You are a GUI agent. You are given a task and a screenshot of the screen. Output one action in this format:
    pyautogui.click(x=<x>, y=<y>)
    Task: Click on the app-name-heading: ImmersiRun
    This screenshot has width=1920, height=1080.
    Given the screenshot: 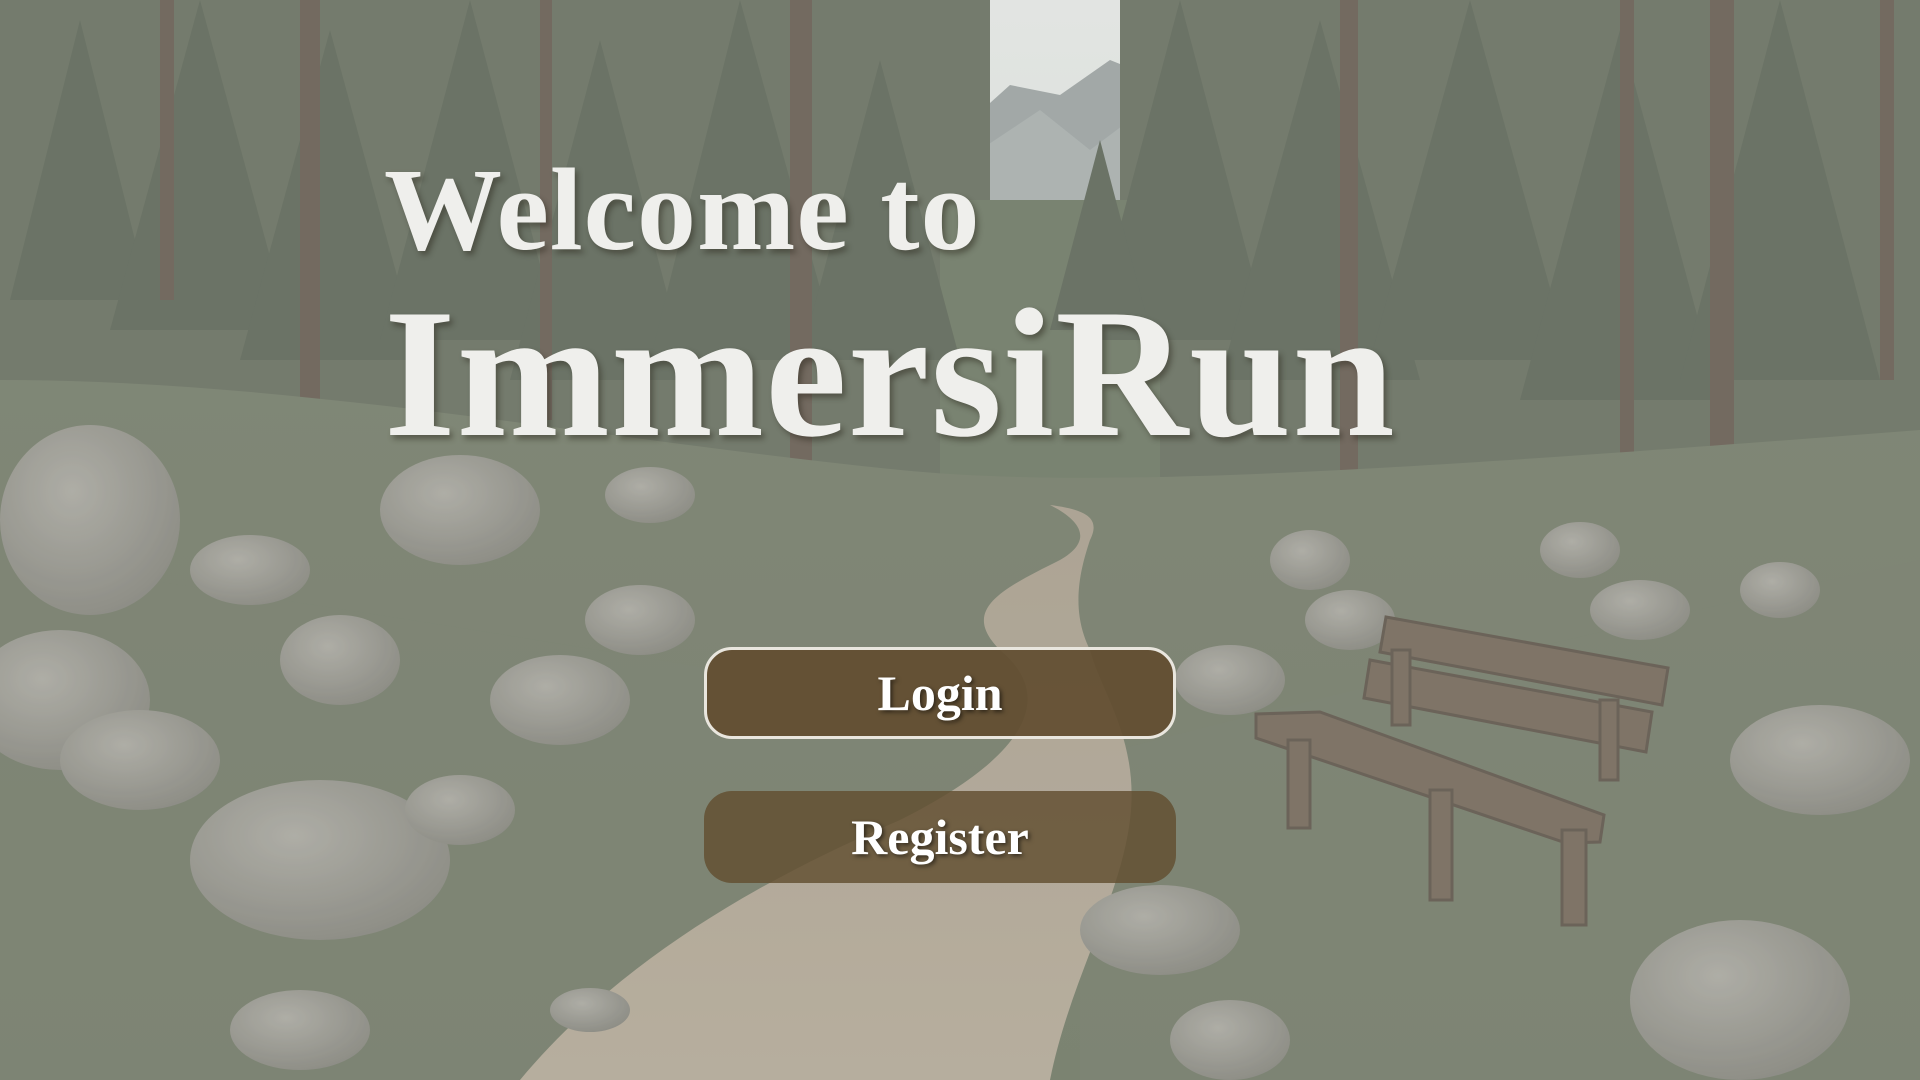 What is the action you would take?
    pyautogui.click(x=890, y=373)
    